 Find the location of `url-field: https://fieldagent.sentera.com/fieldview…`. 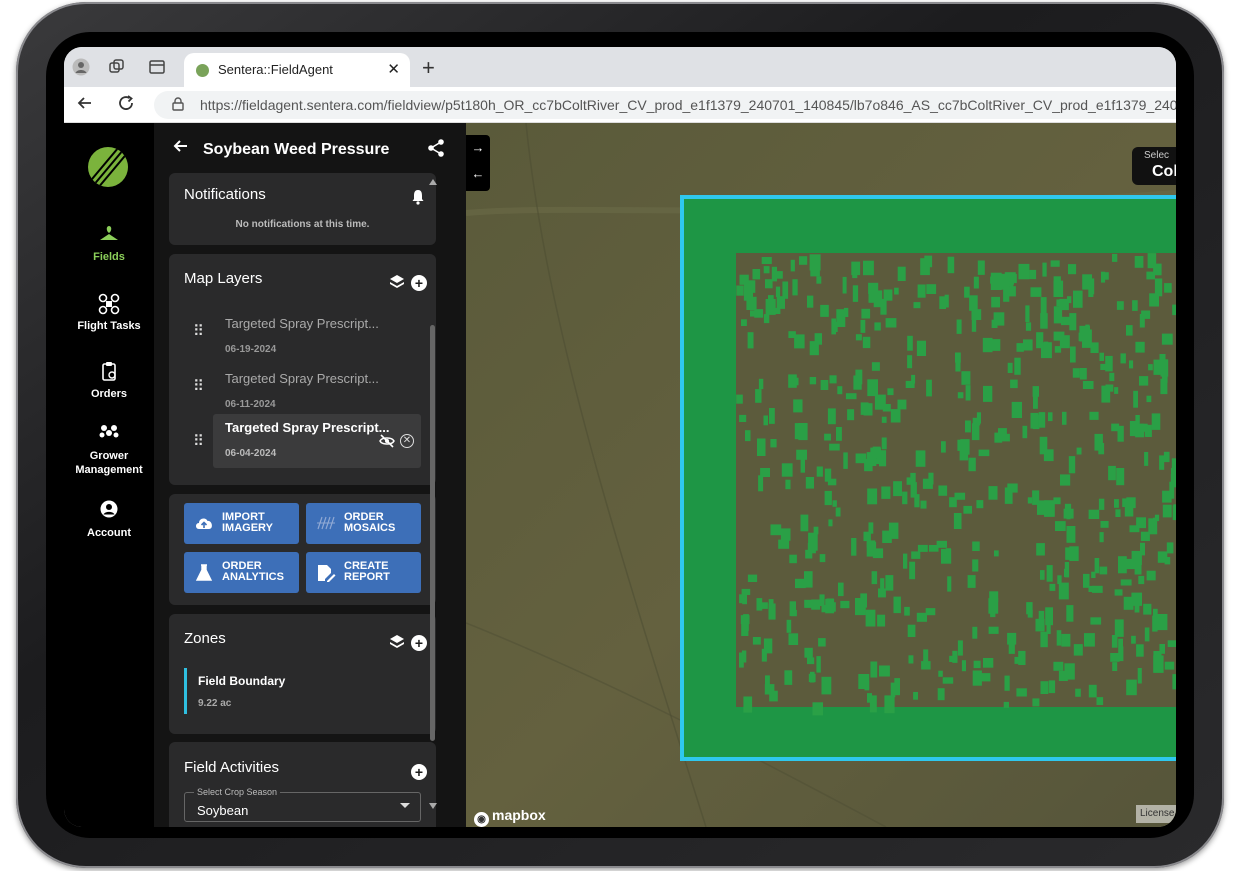

url-field: https://fieldagent.sentera.com/fieldview… is located at coordinates (665, 105).